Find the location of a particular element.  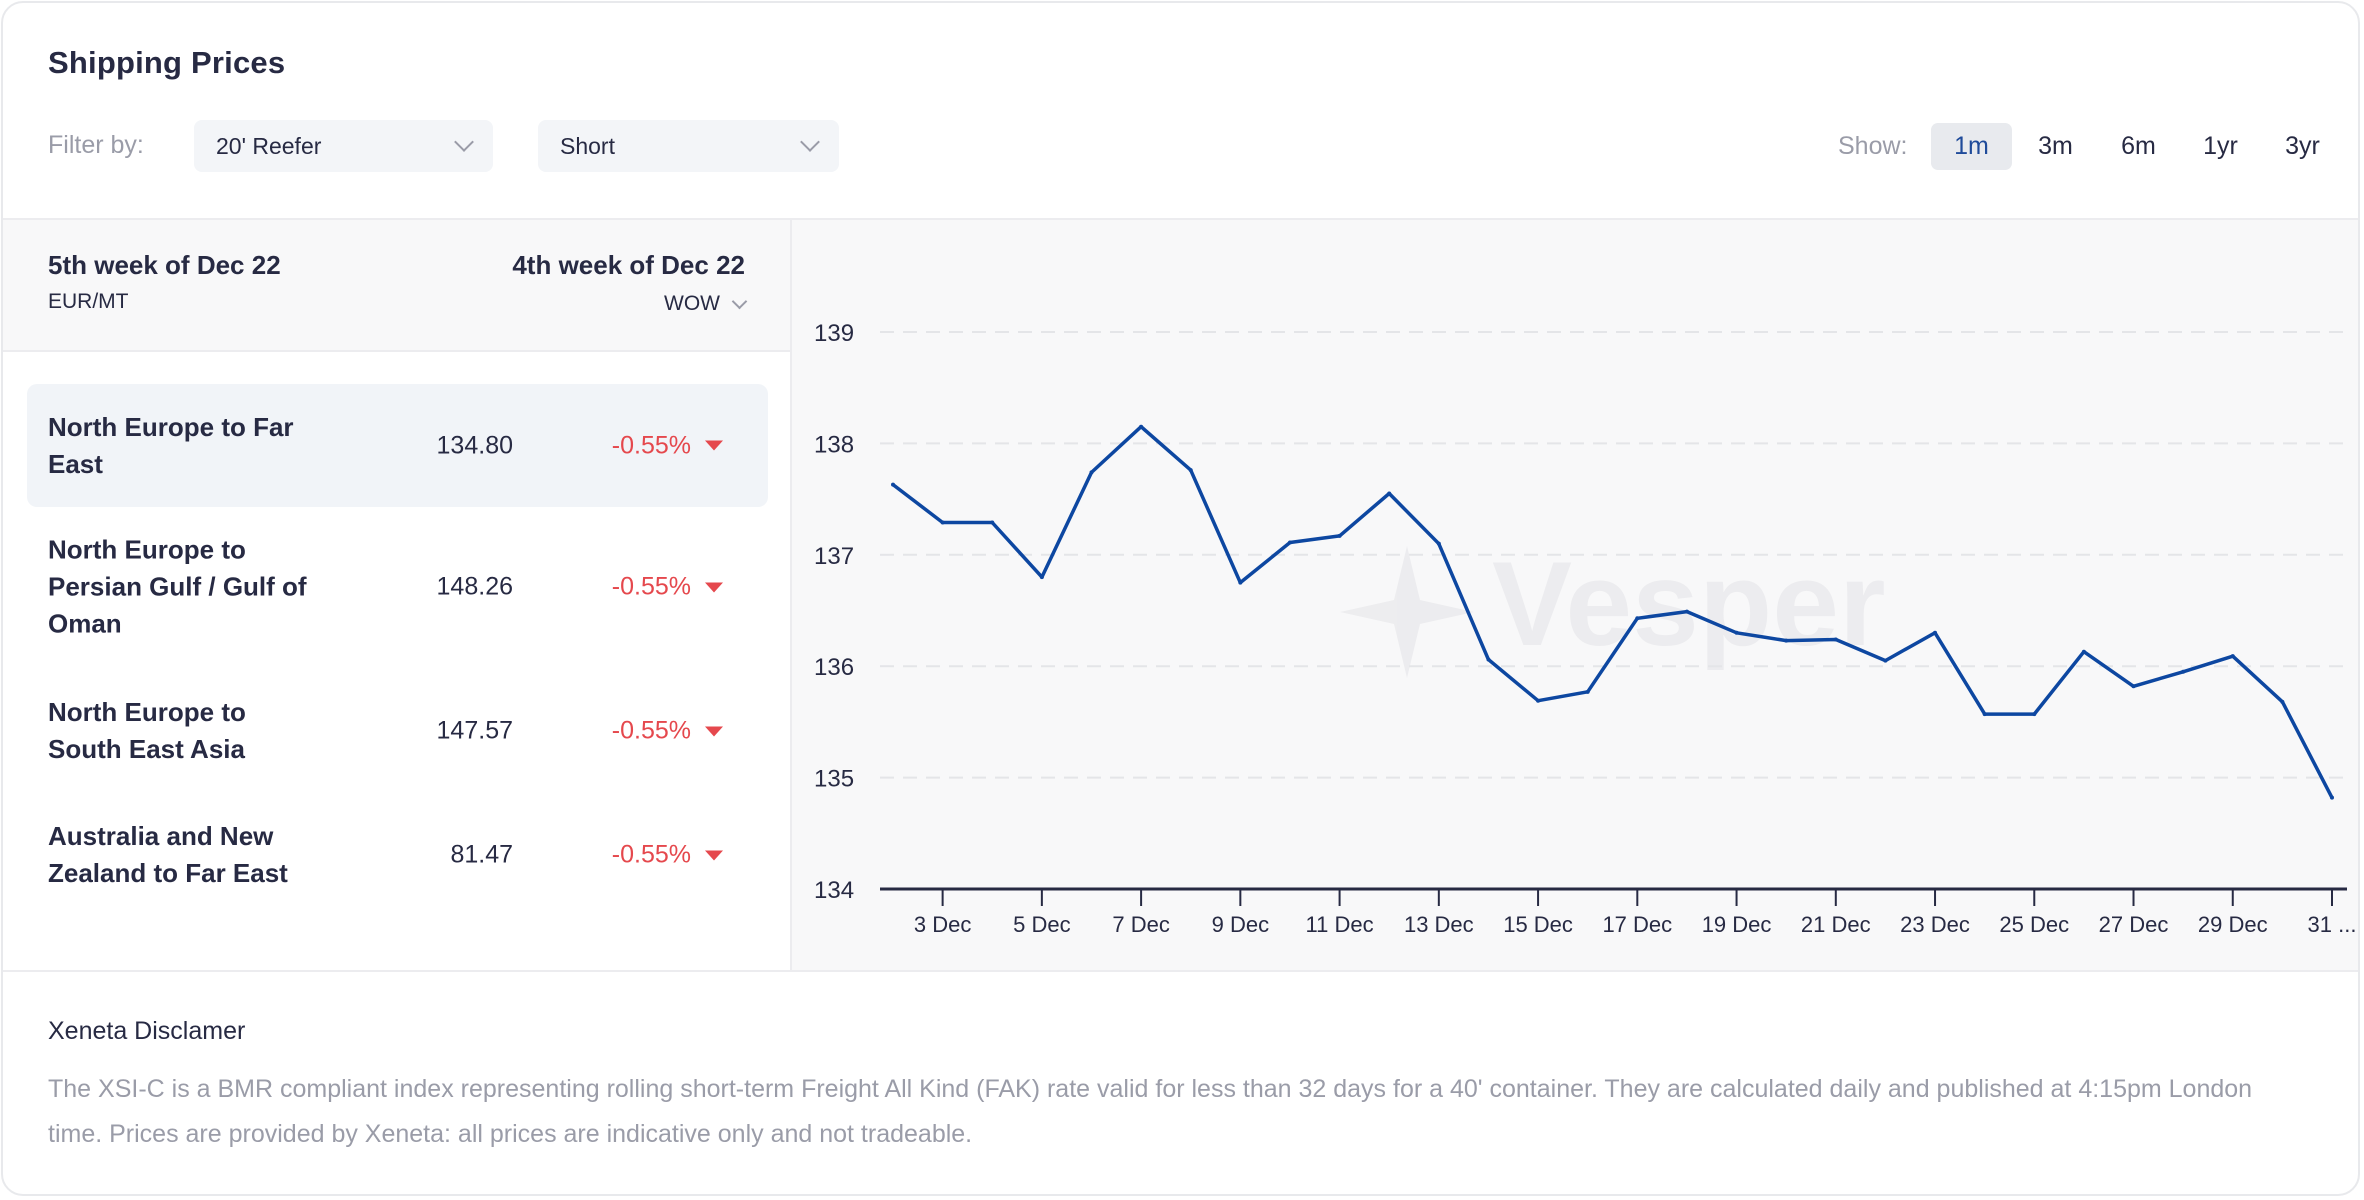

x-tick-label: 15 Dec is located at coordinates (1538, 924).